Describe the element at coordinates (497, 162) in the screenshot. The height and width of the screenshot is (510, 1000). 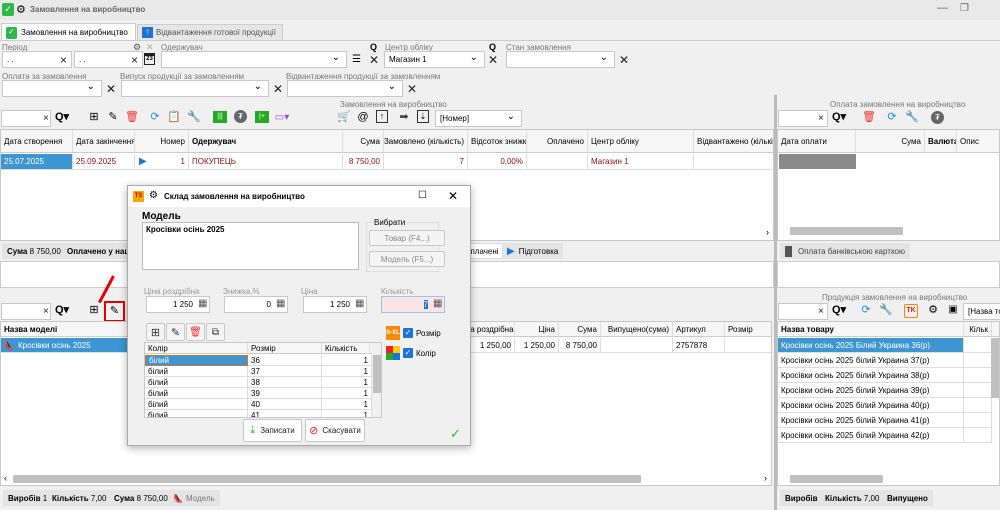
I see `cell-discount: 0,00%` at that location.